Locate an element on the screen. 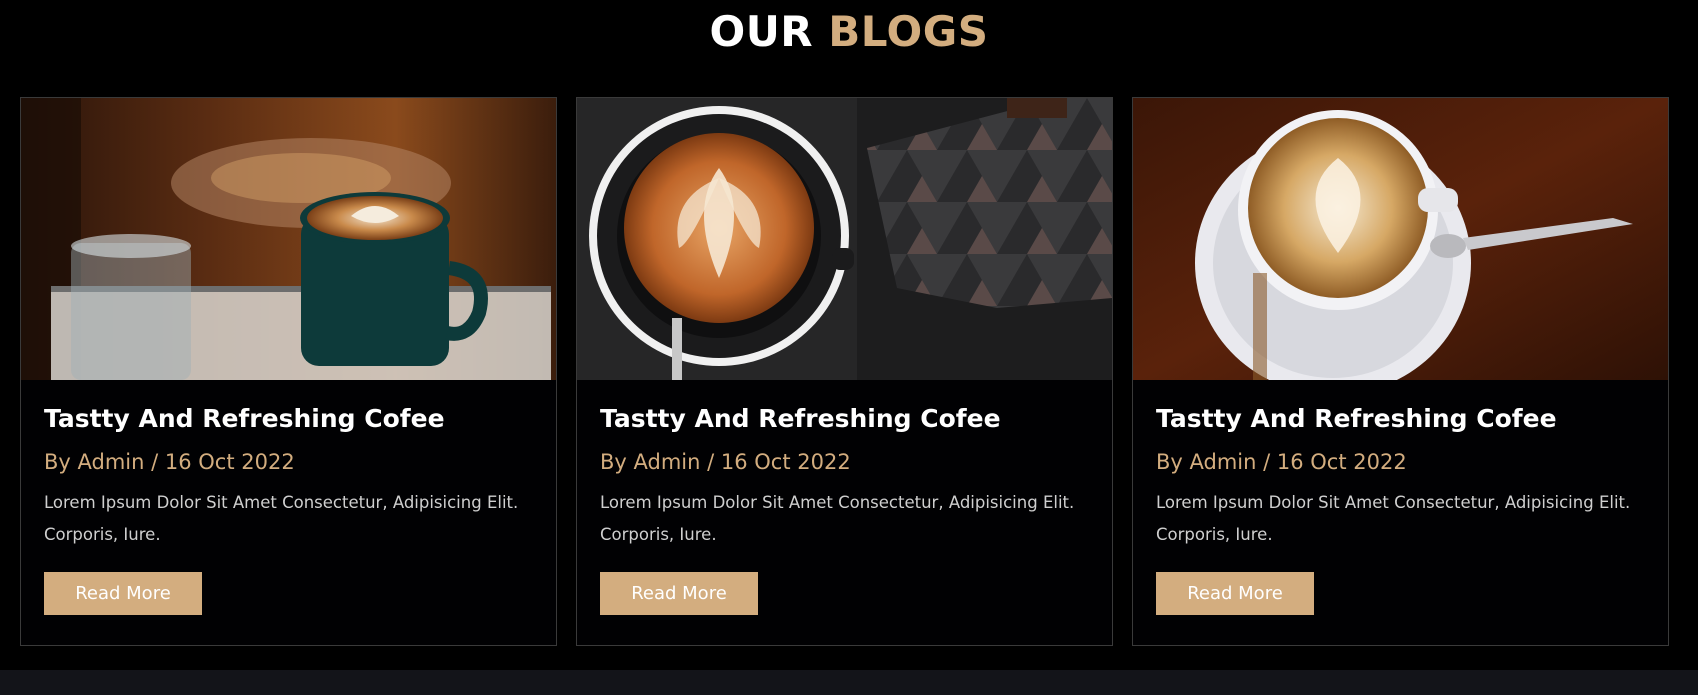 This screenshot has width=1698, height=695. blog-image-coffee-black-cup is located at coordinates (844, 239).